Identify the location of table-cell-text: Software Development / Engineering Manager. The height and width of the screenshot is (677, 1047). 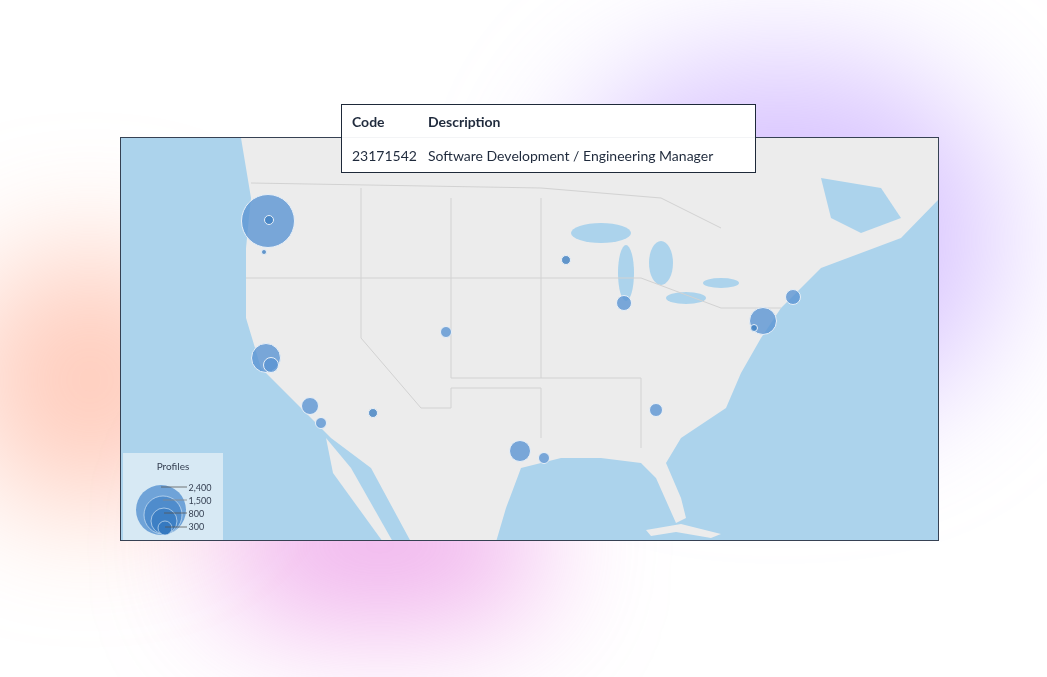
(571, 155).